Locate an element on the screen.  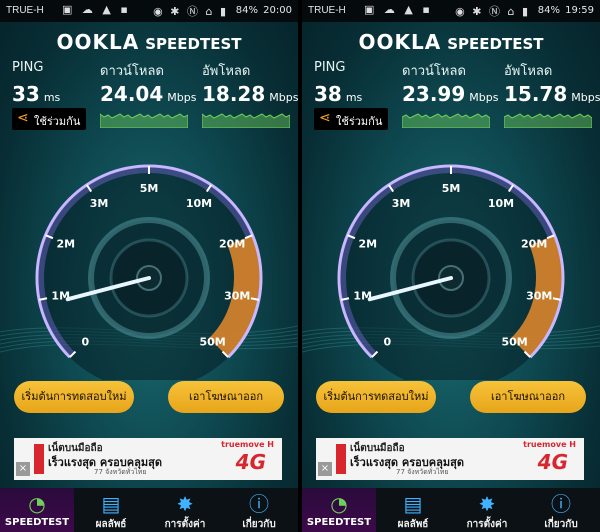
gauge-tick-label: 20M is located at coordinates (534, 244).